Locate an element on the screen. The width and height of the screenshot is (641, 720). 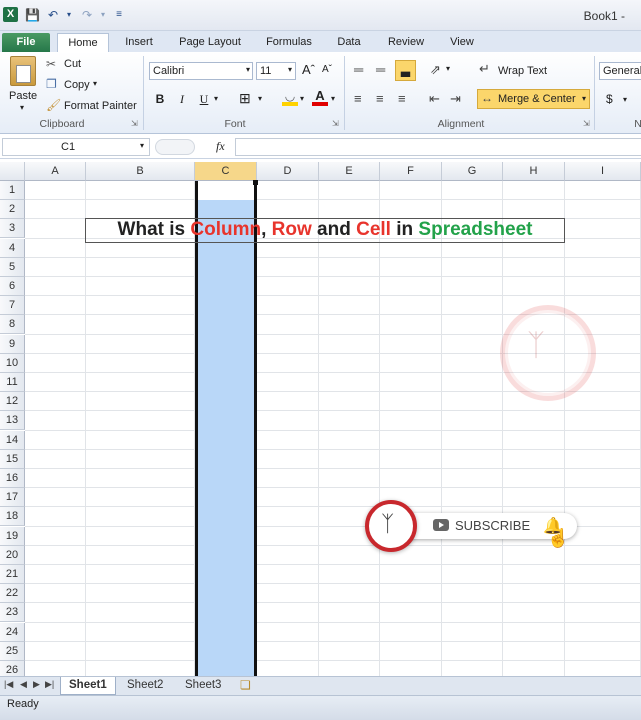
align-top-icon: ═ is located at coordinates (358, 69).